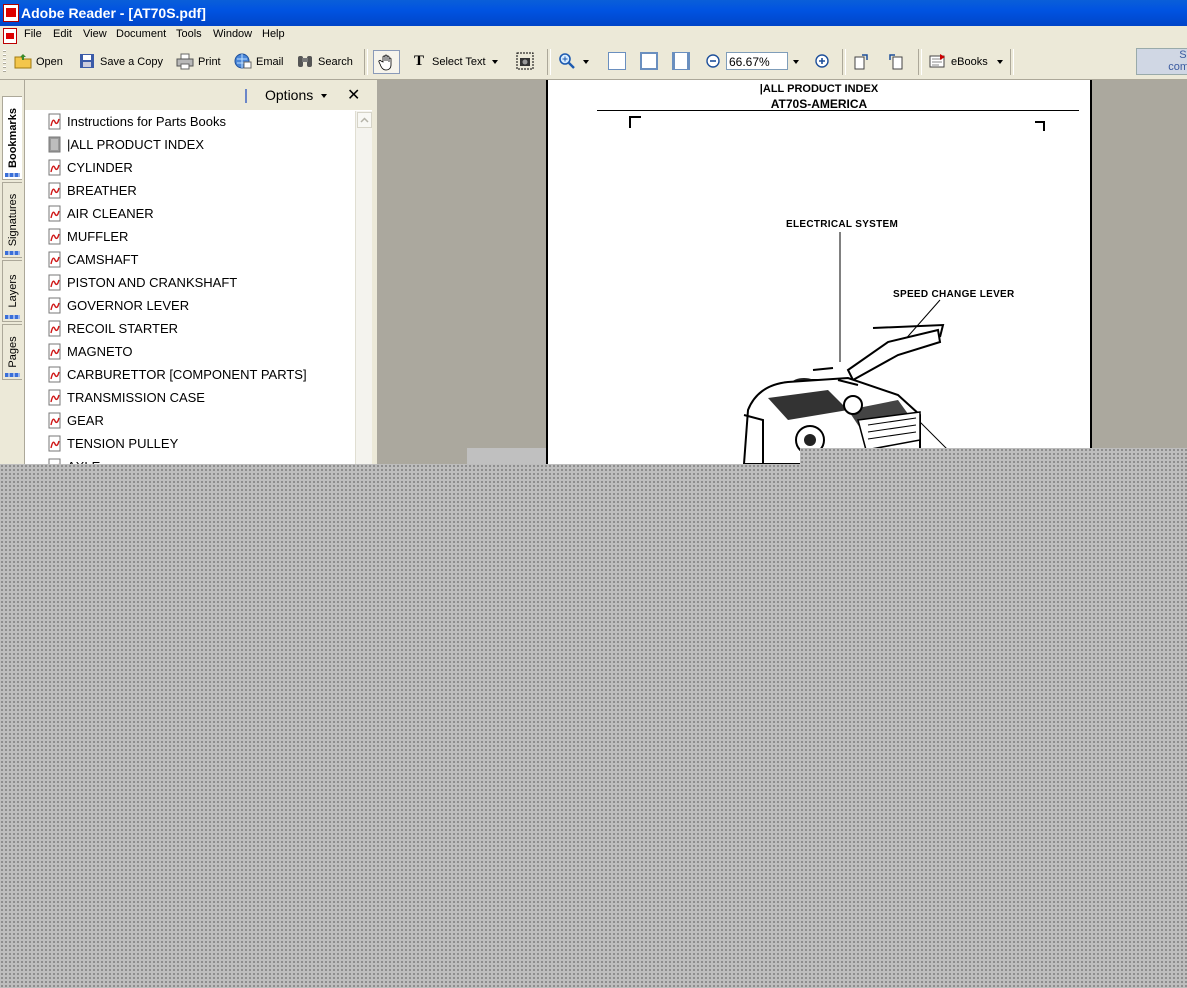 This screenshot has height=988, width=1187. Describe the element at coordinates (494, 62) in the screenshot. I see `select-text-dropdown` at that location.